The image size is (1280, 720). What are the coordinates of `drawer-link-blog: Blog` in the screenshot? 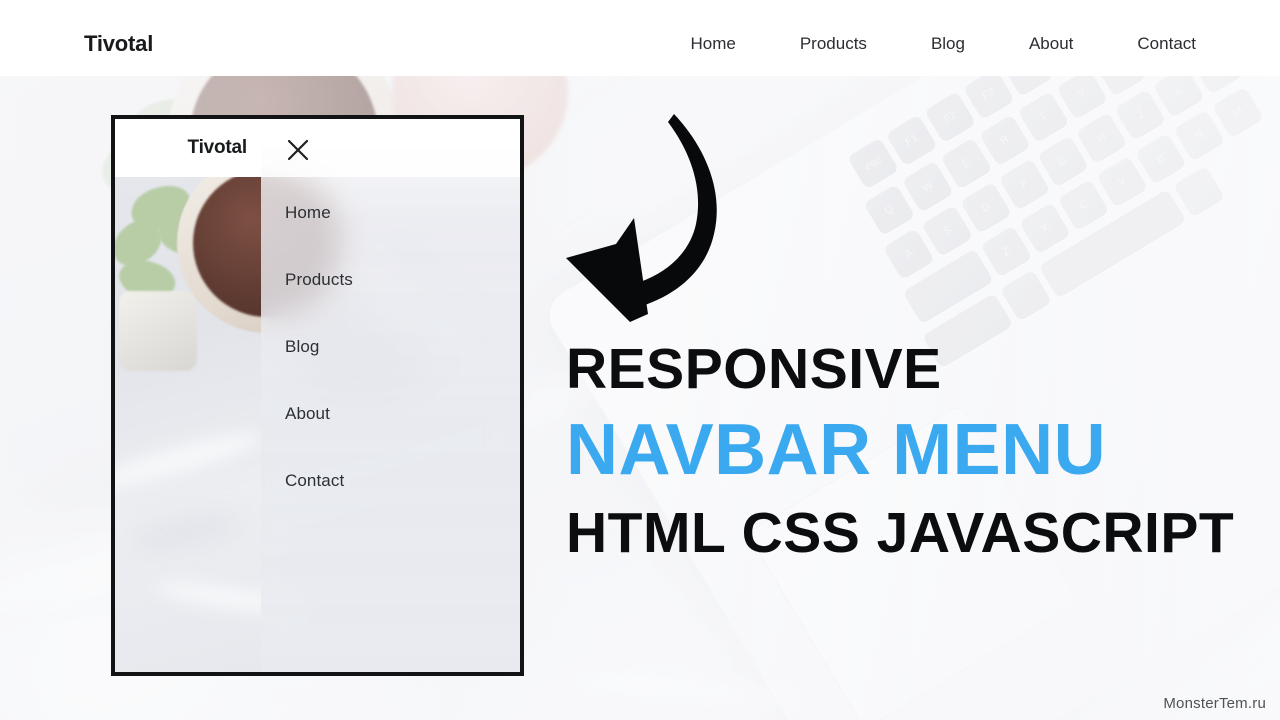 It's located at (395, 347).